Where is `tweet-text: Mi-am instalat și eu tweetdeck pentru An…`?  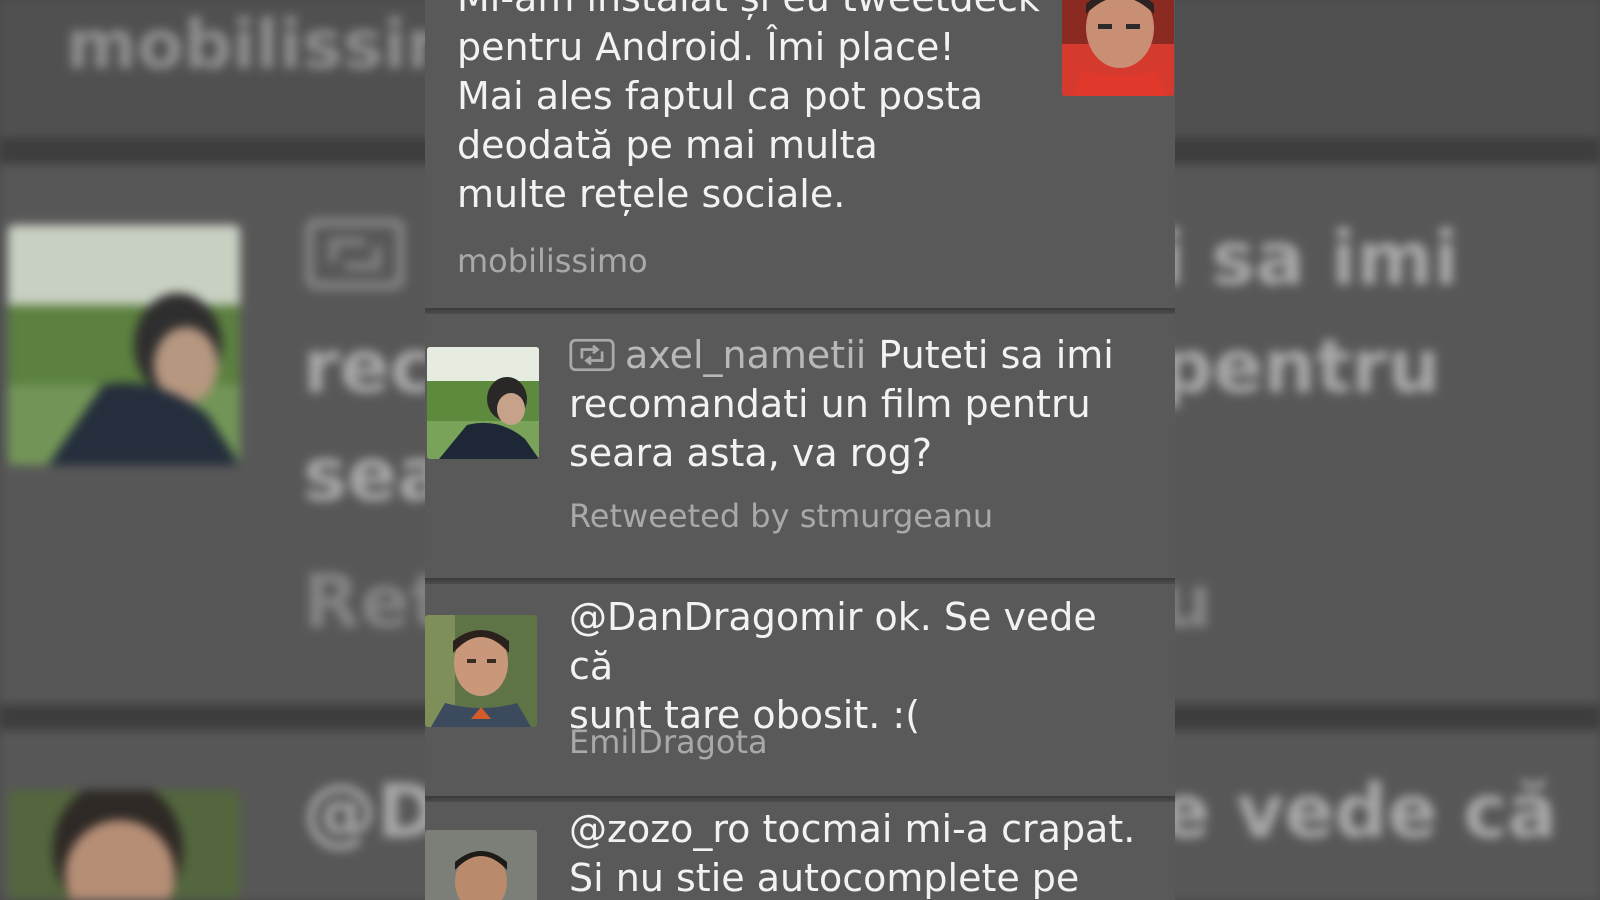 tweet-text: Mi-am instalat și eu tweetdeck pentru An… is located at coordinates (757, 109).